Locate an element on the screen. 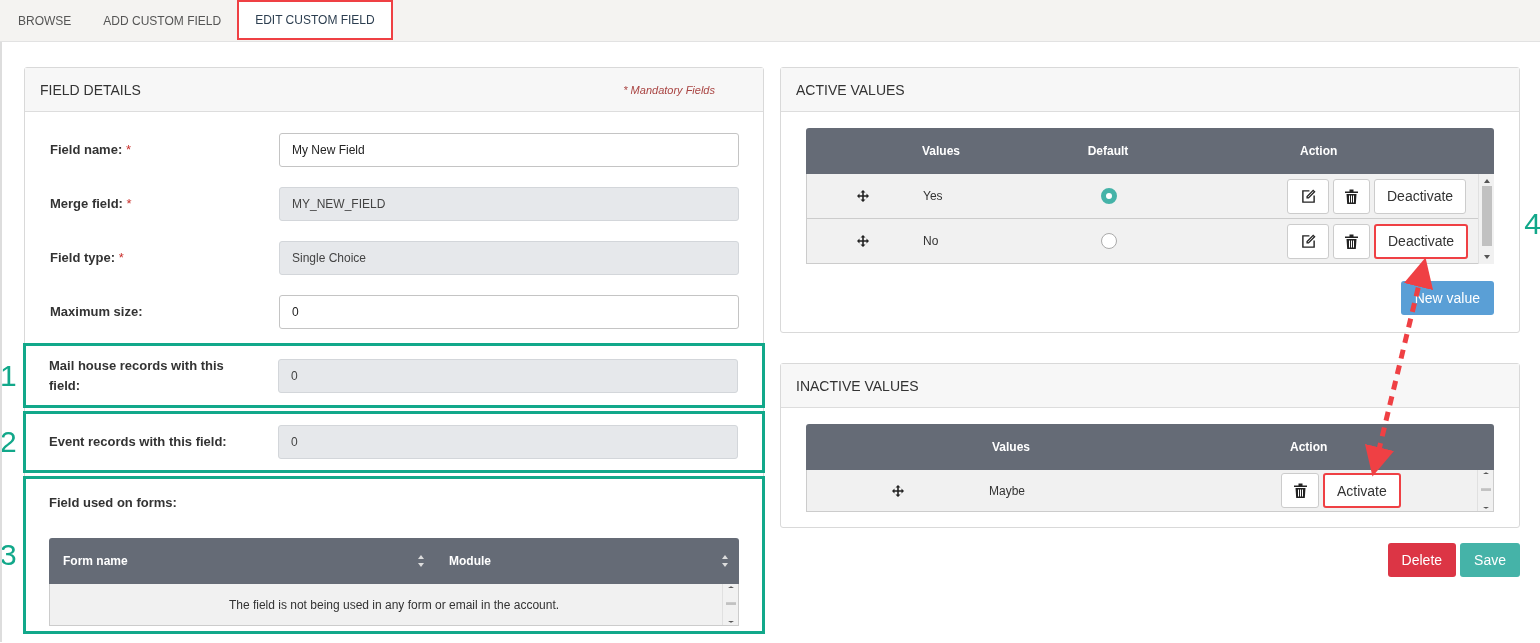 This screenshot has height=643, width=1540. panel-title: ACTIVE VALUES is located at coordinates (850, 89).